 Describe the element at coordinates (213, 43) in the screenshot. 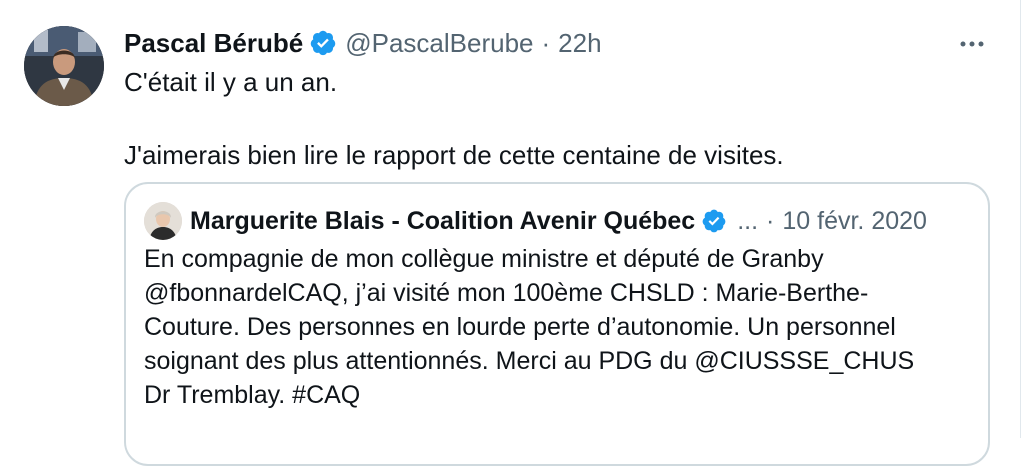

I see `author-name: Pascal Bérubé` at that location.